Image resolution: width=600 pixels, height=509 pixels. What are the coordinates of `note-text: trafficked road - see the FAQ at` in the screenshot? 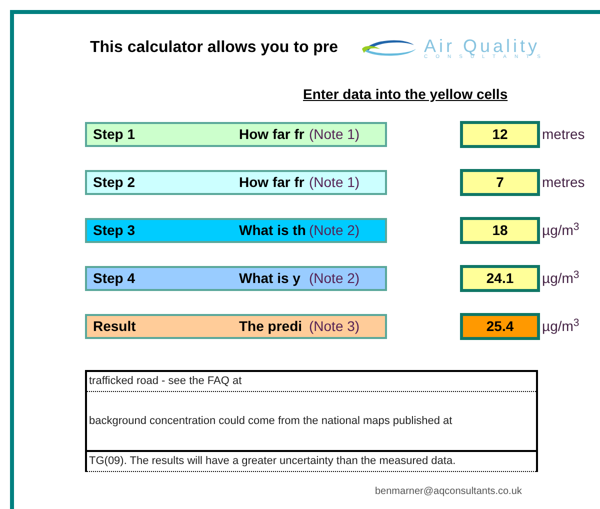 It's located at (165, 382).